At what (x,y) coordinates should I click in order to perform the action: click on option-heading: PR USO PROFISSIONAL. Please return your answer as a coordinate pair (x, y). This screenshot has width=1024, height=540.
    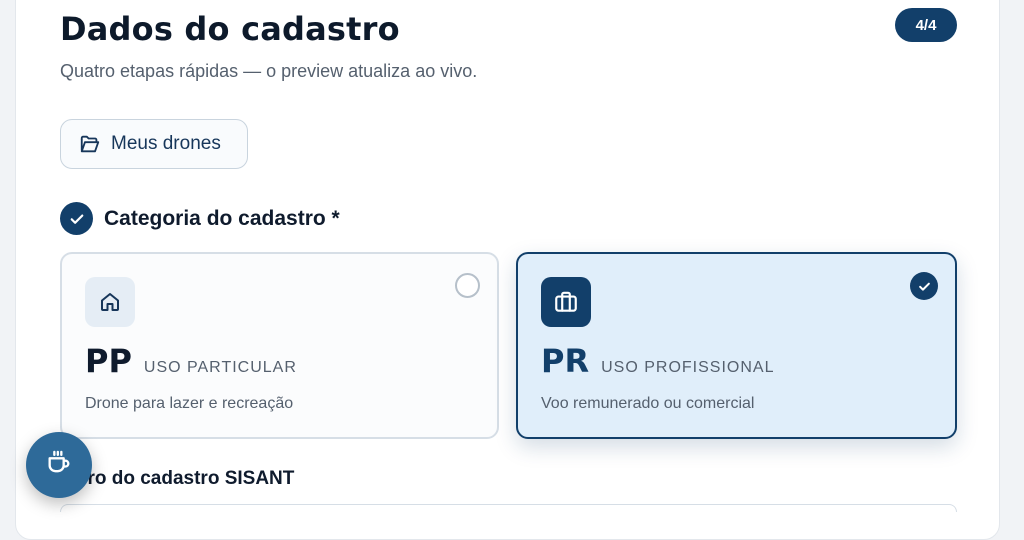
    Looking at the image, I should click on (657, 361).